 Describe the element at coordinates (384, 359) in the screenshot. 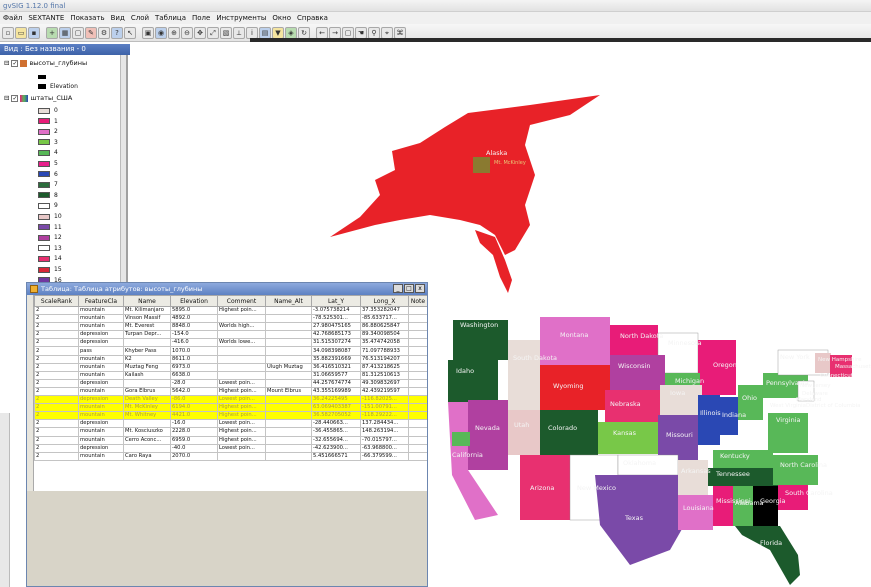

I see `table-cell: 76.513194207` at that location.